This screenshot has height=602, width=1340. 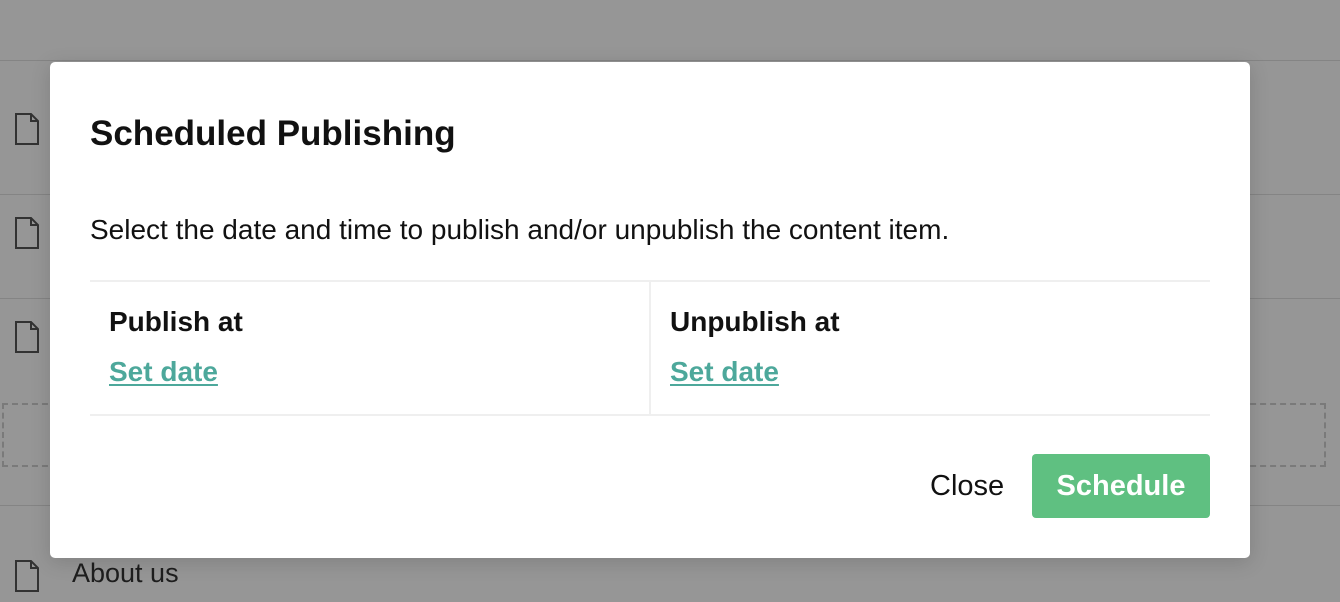 I want to click on publish-at-heading: Publish at, so click(x=176, y=321).